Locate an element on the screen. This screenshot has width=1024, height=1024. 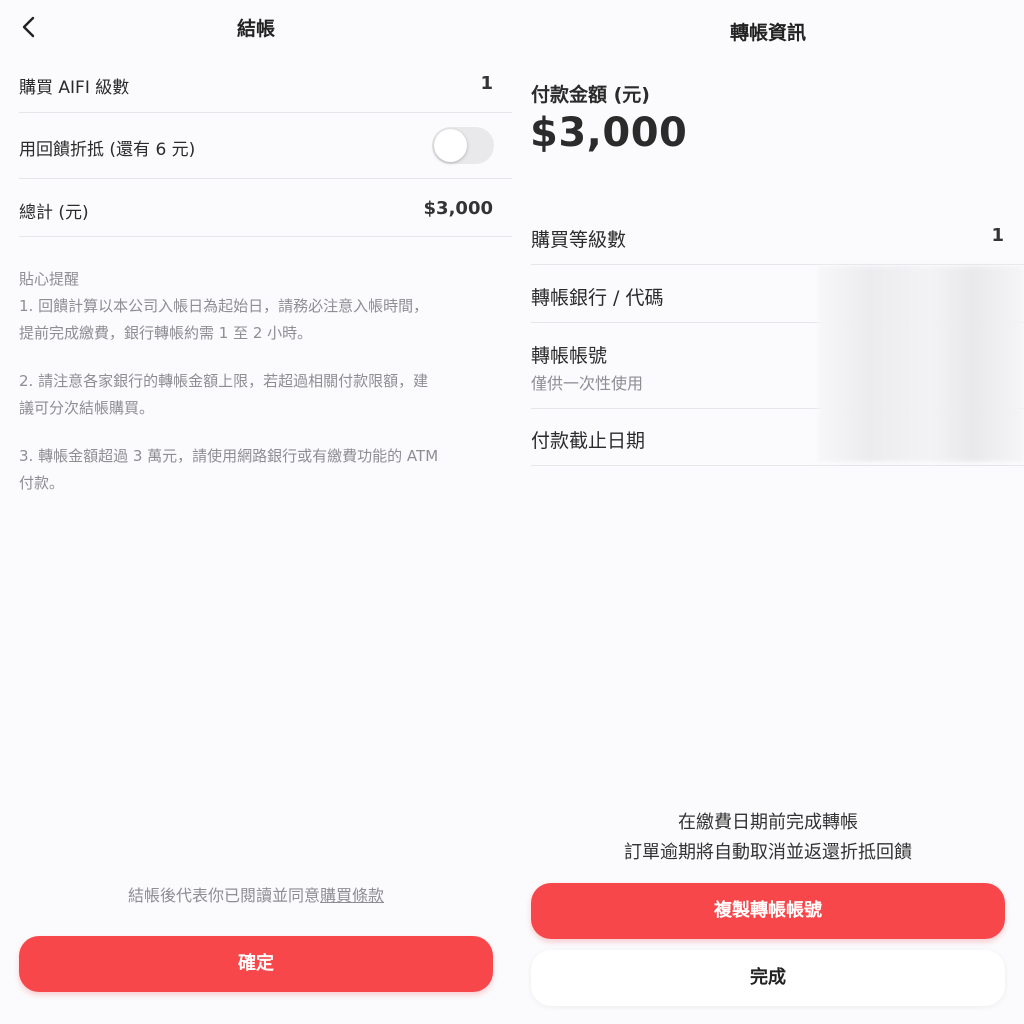
redacted-values is located at coordinates (921, 364).